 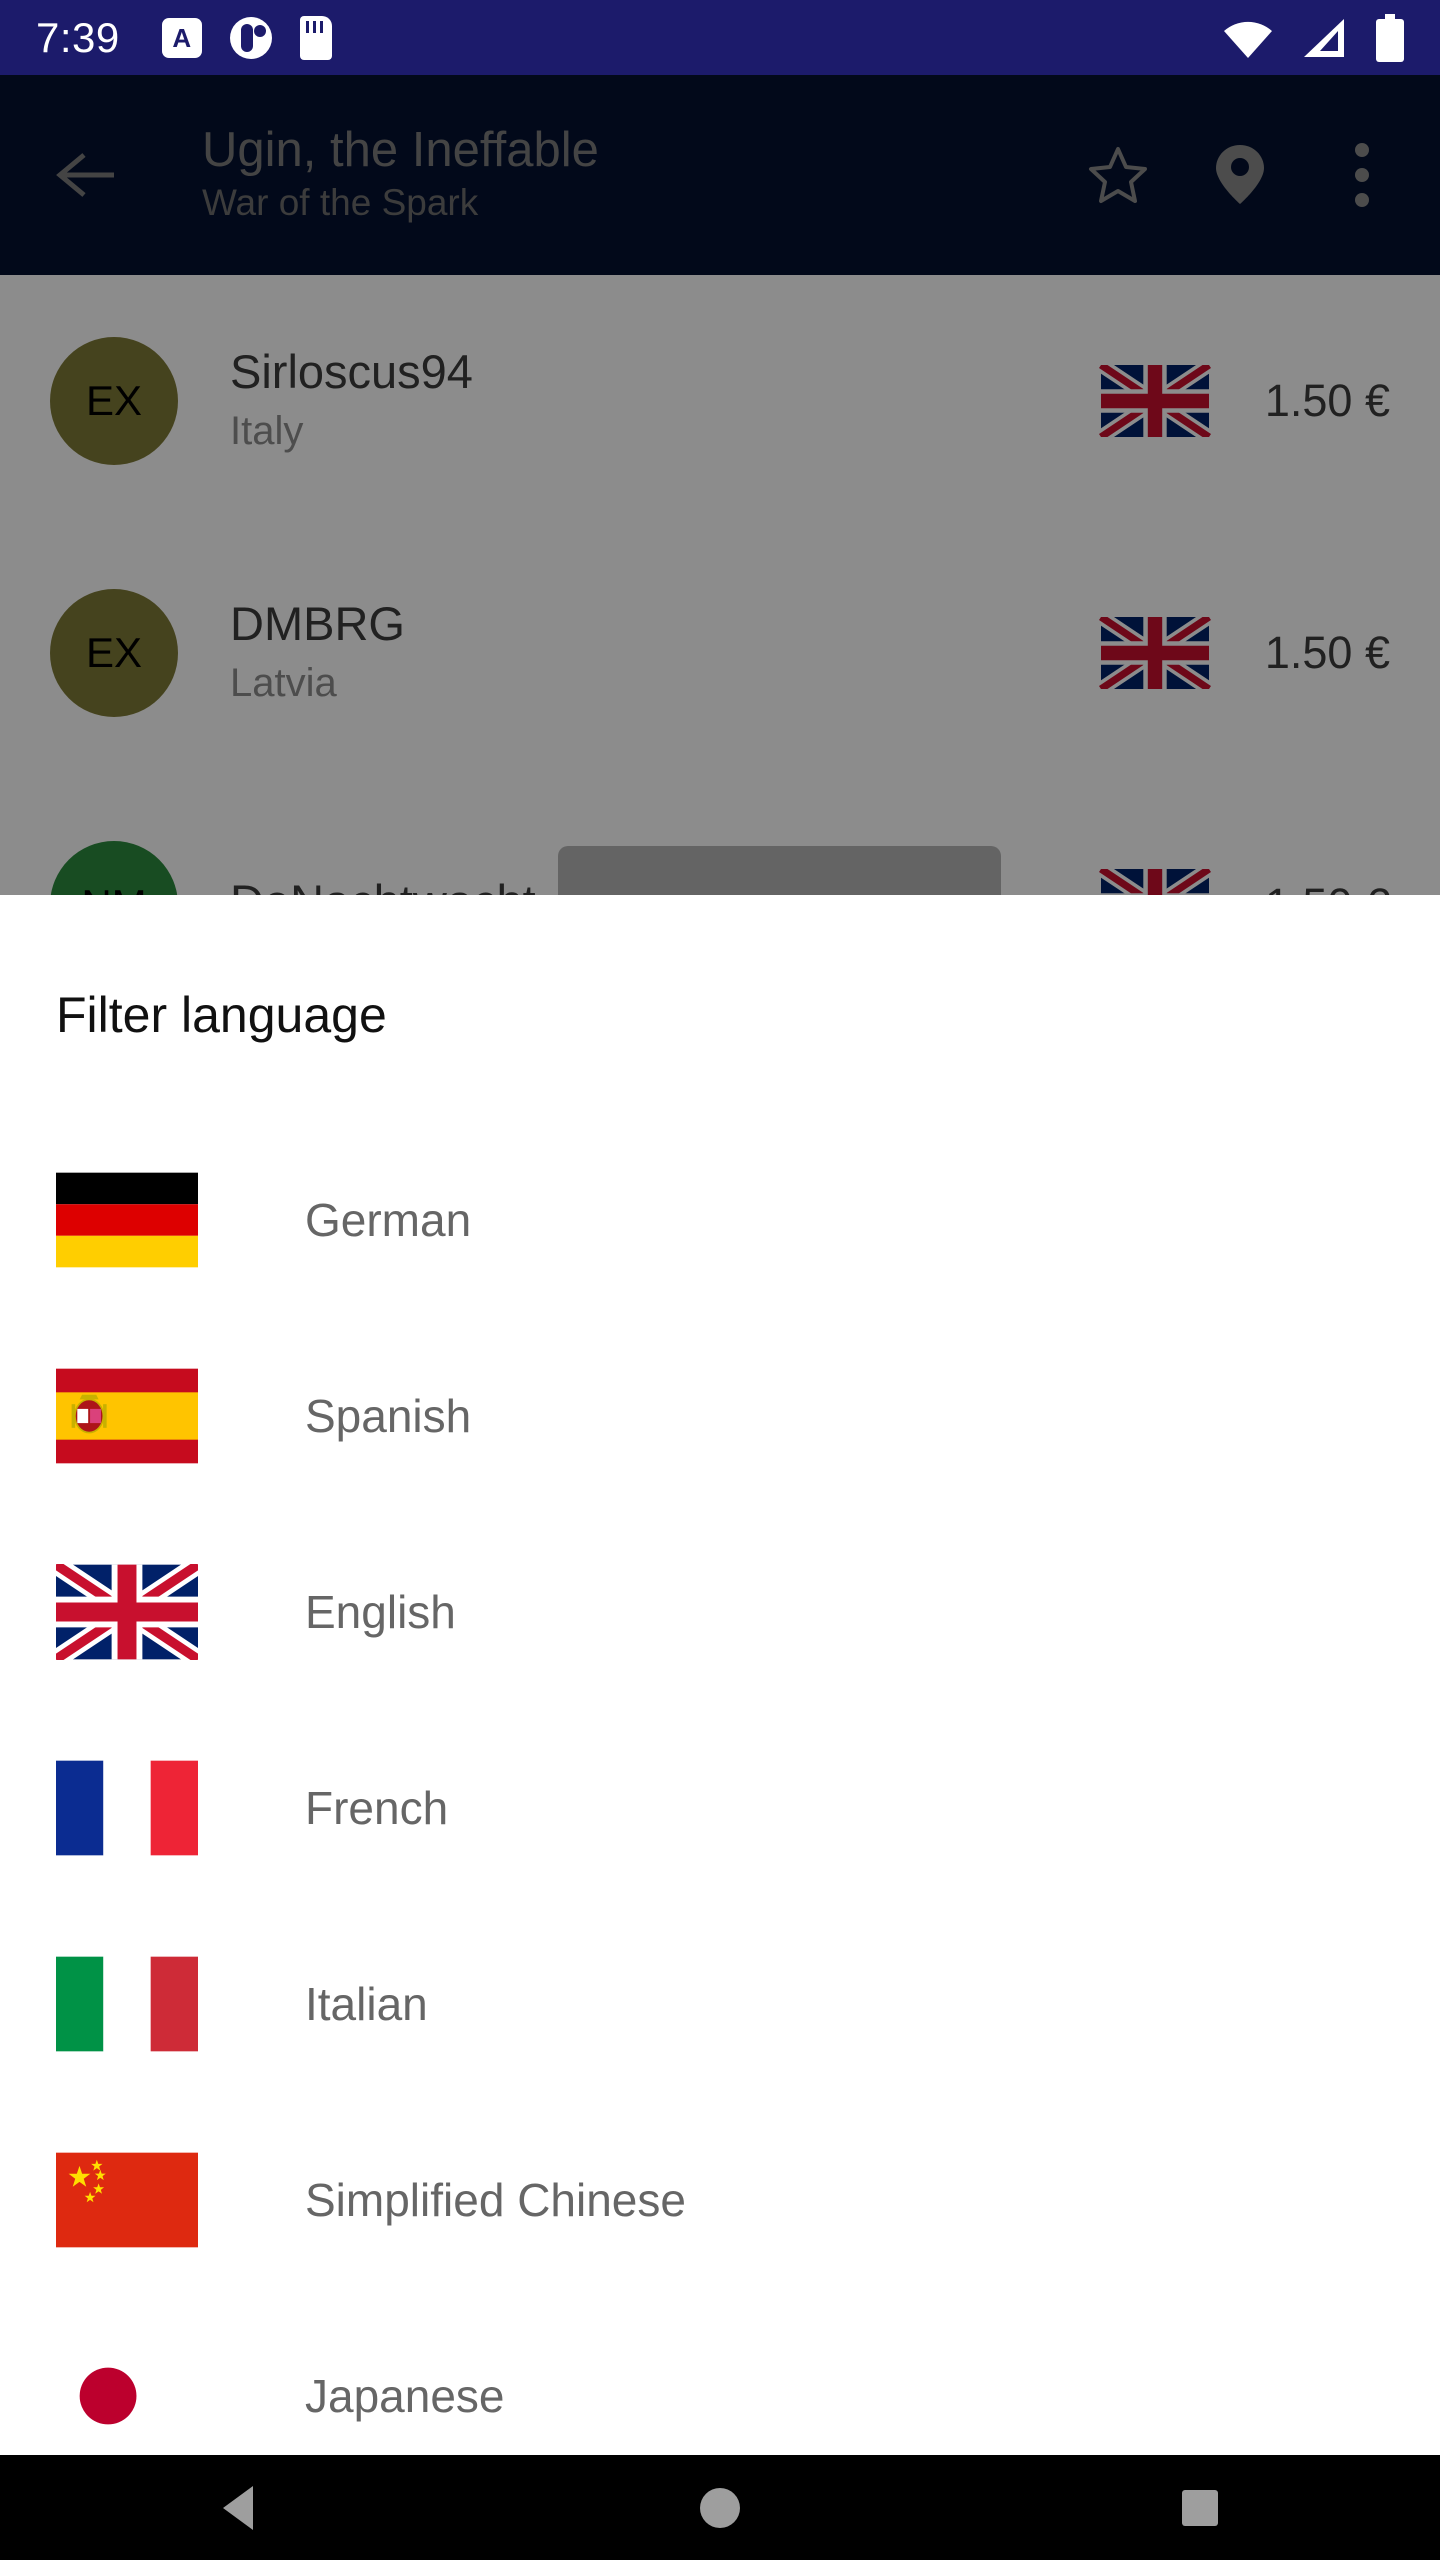 I want to click on language-label: Spanish, so click(x=388, y=1416).